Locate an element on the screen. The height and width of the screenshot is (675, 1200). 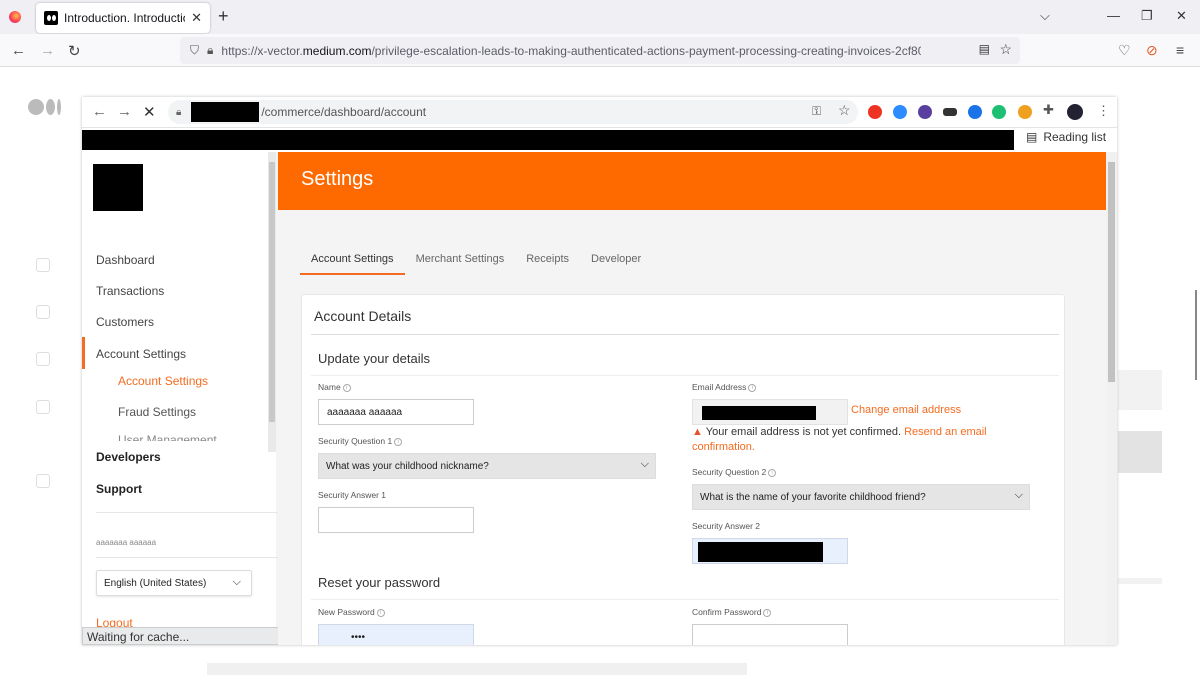
tab-title: Introduction. Introduction | by X is located at coordinates (124, 18).